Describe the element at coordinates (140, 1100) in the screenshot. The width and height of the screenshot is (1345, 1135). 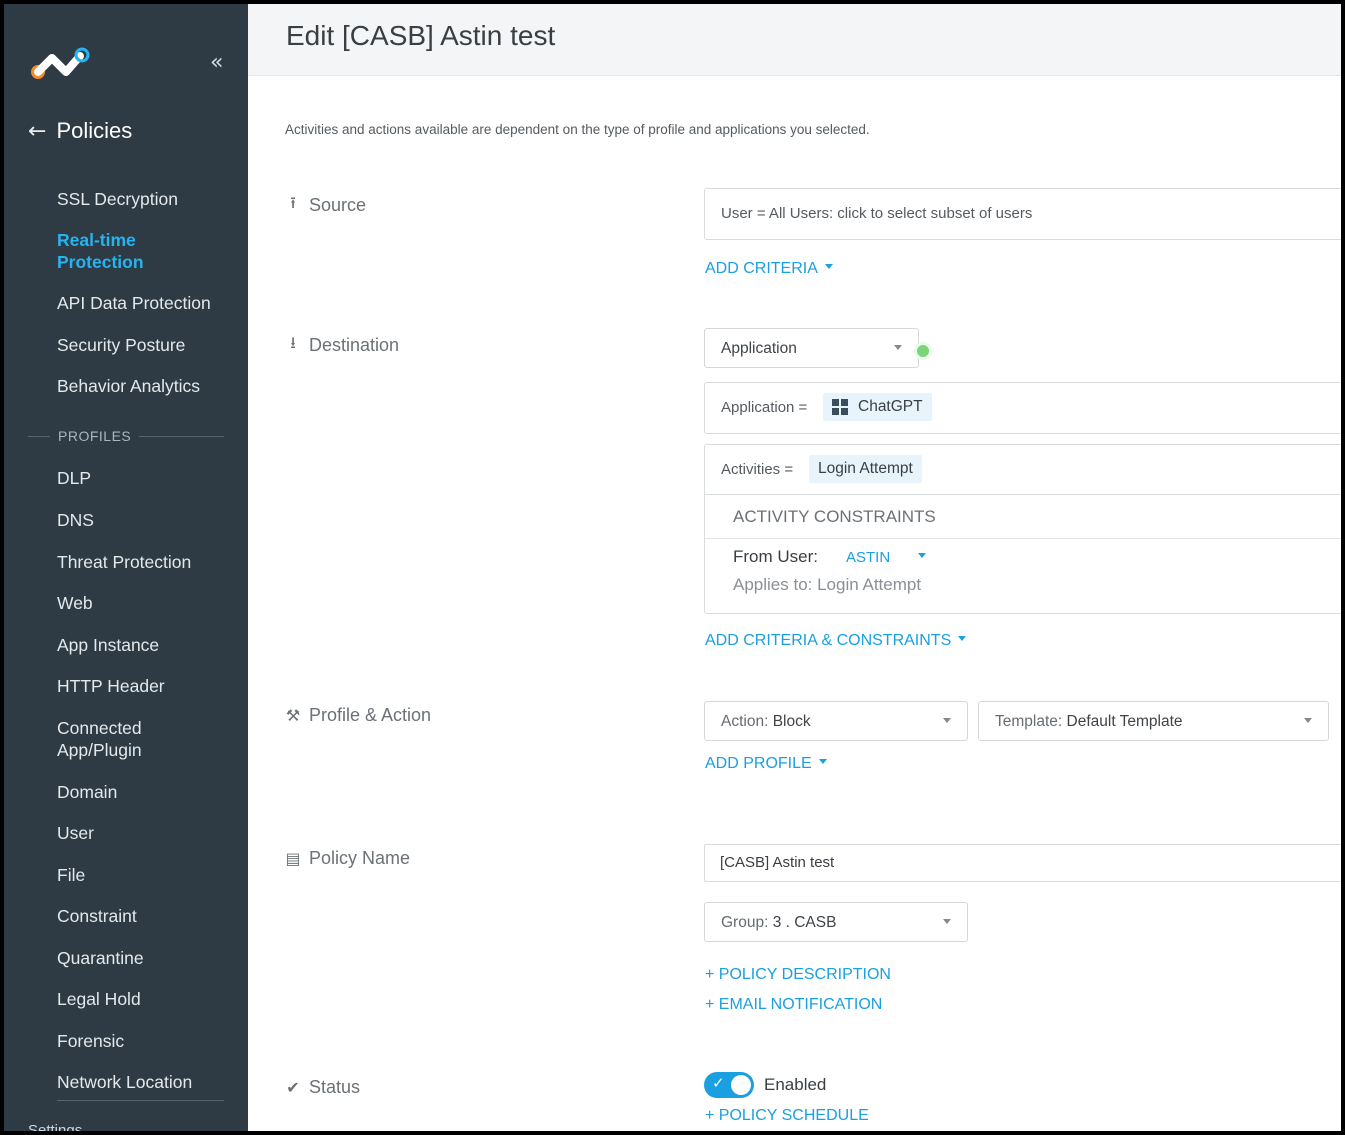
I see `sidebar-divider` at that location.